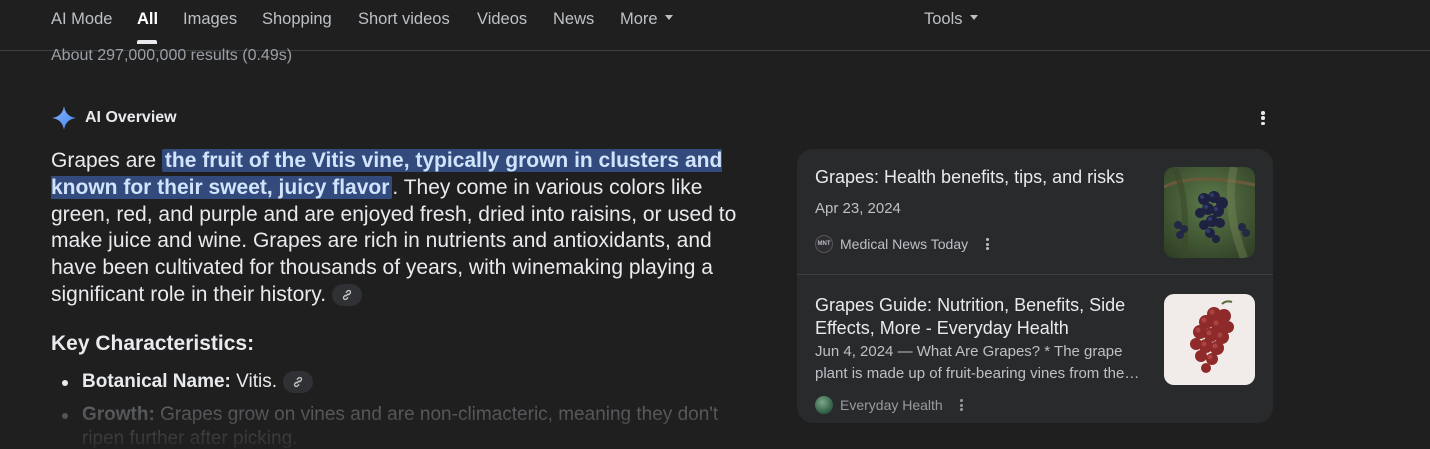 The image size is (1430, 449). What do you see at coordinates (297, 19) in the screenshot?
I see `tab-shopping: Shopping` at bounding box center [297, 19].